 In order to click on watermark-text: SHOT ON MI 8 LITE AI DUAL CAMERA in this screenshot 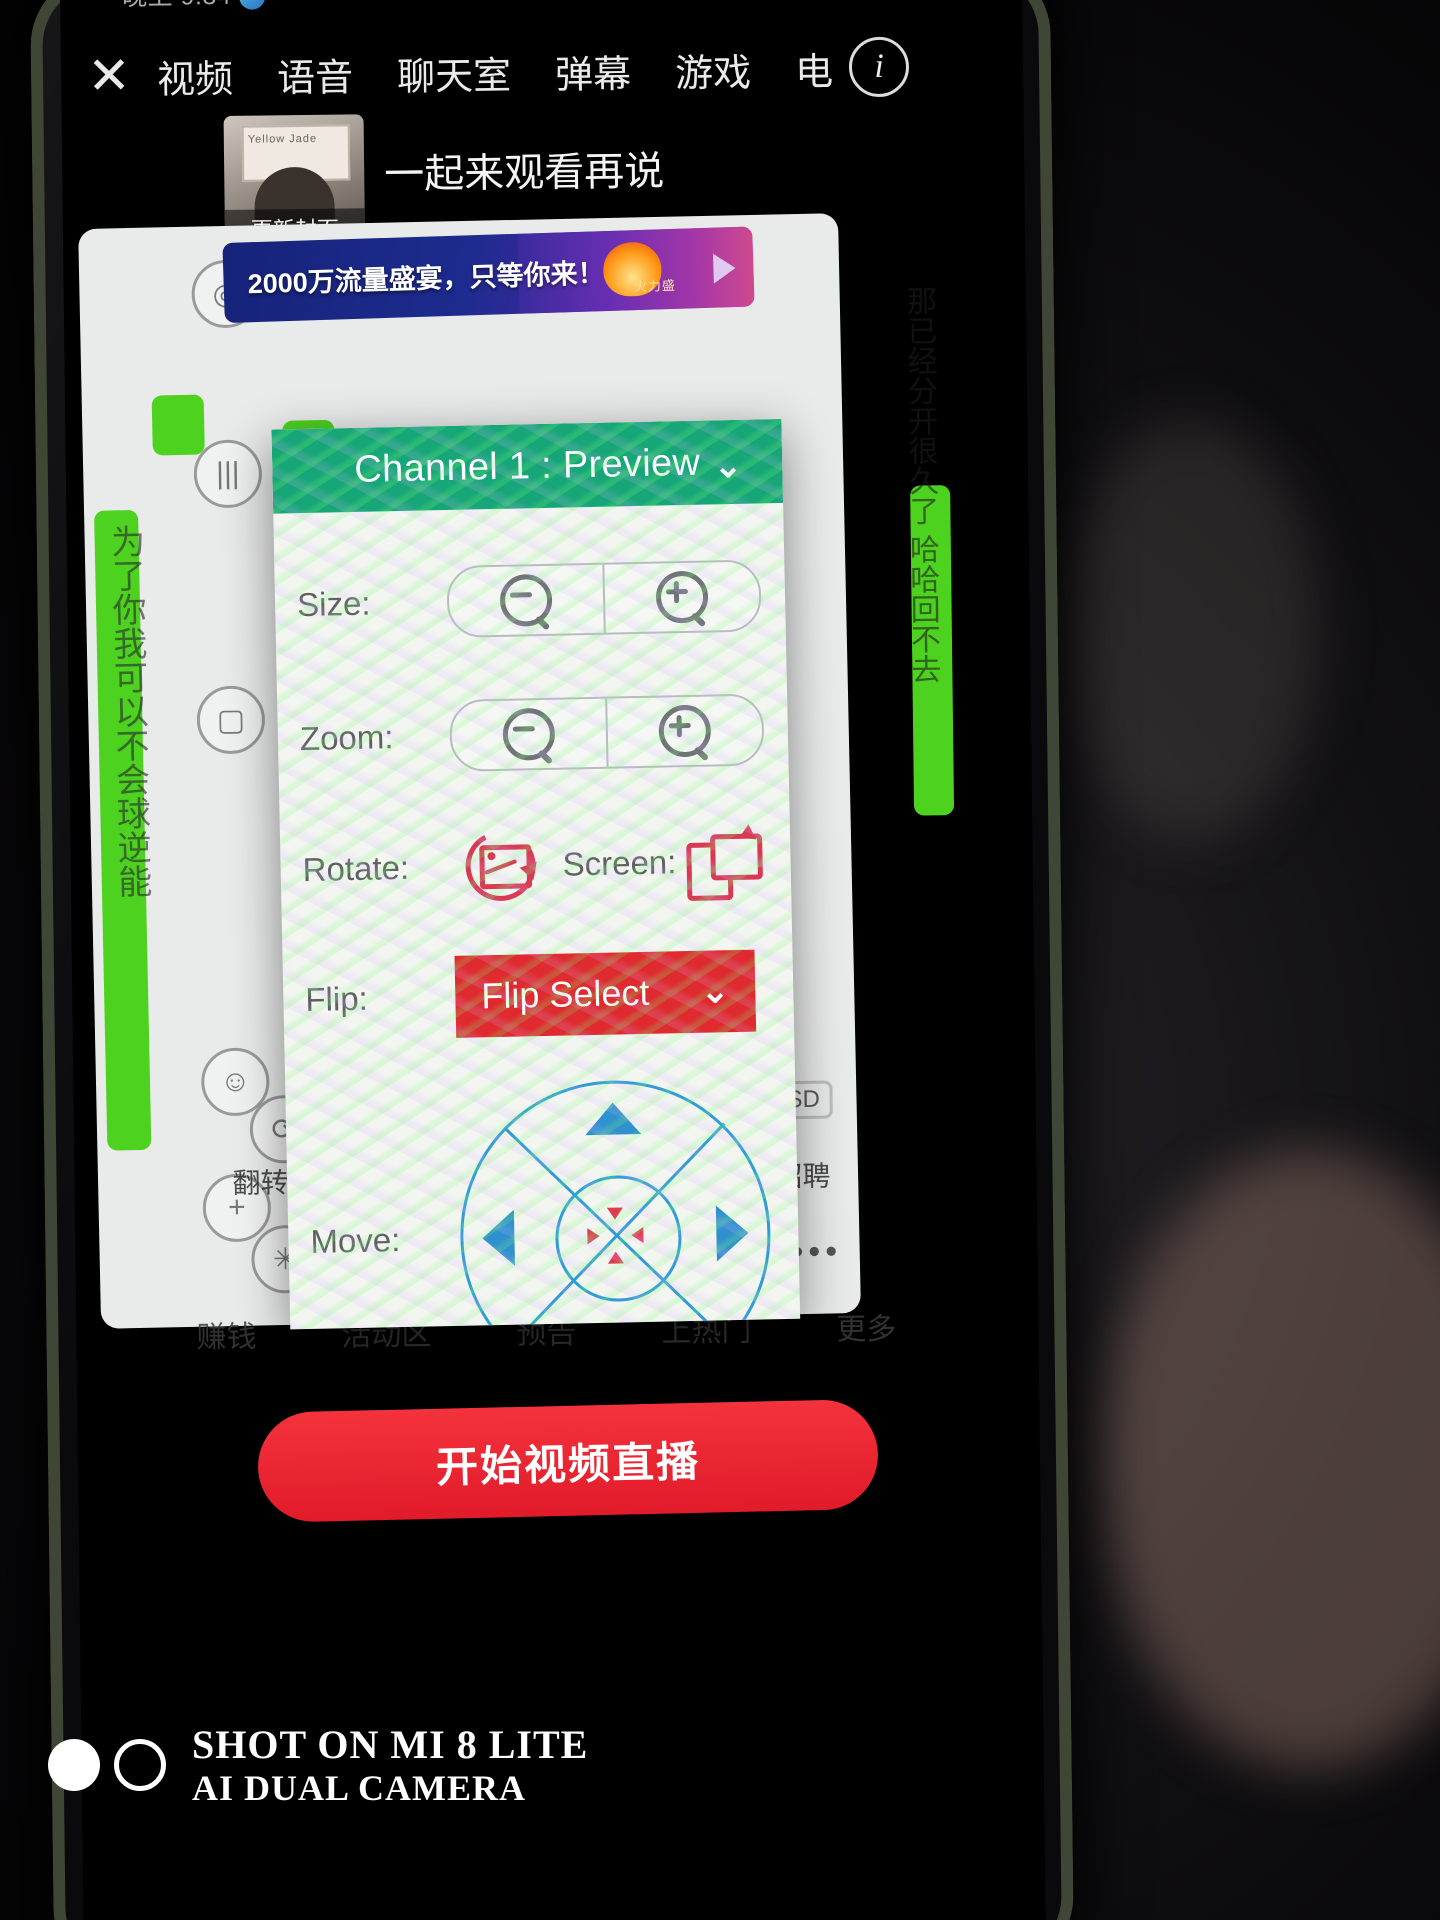, I will do `click(390, 1764)`.